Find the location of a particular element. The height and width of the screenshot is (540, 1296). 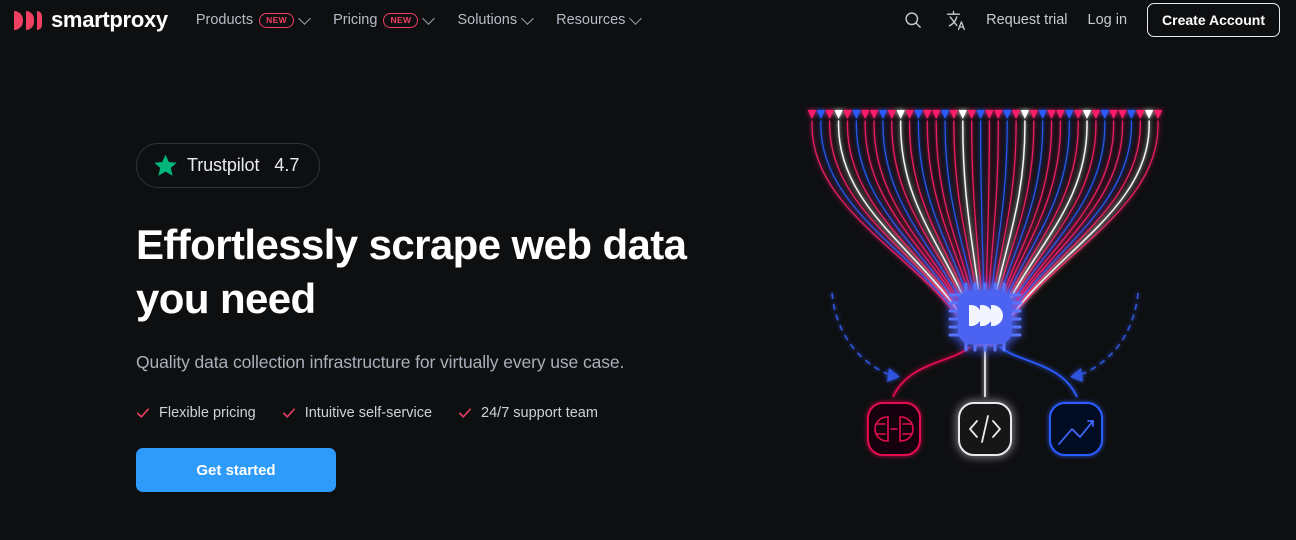

translate-icon is located at coordinates (955, 20).